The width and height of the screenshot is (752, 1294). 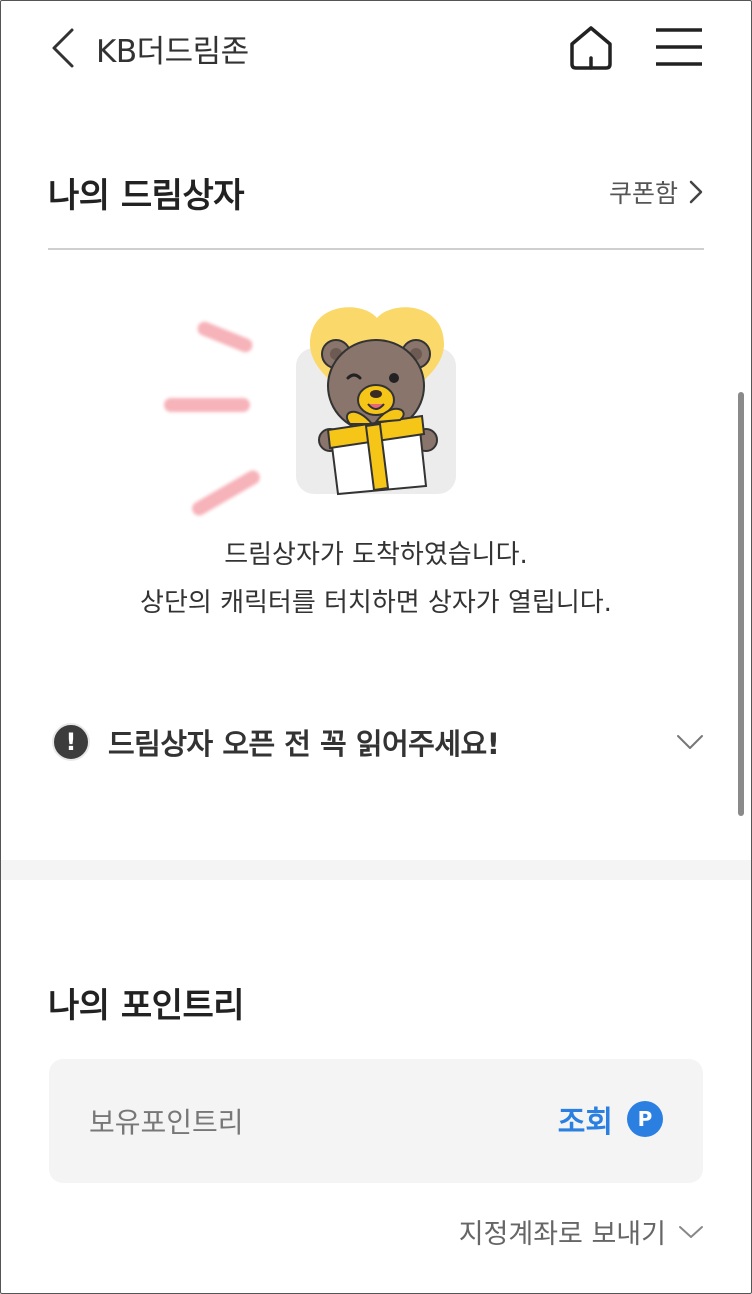 I want to click on dreambox-message-line1: 드림상자가 도착하였습니다., so click(x=376, y=555).